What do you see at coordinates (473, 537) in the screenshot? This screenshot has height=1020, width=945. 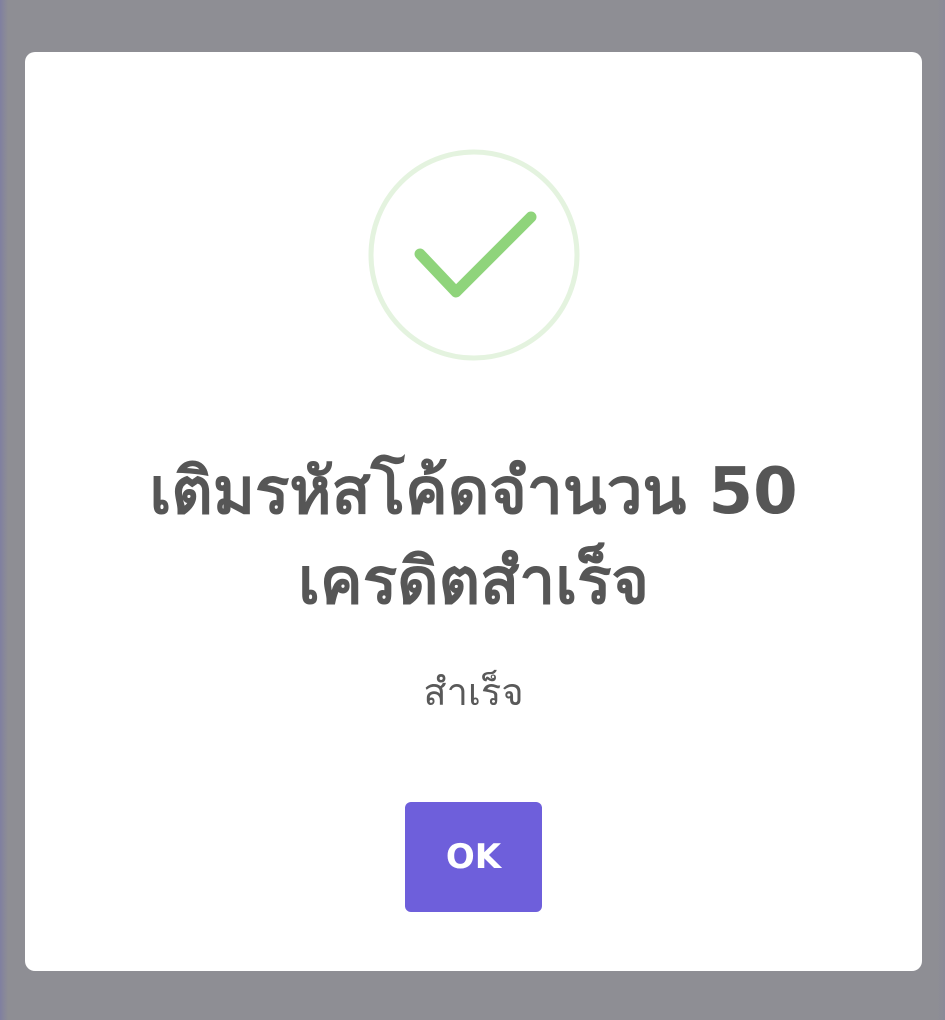 I see `dialog-title: เติมรหัสโค้ดจำนวน 50 เครดิตสำเร็จ` at bounding box center [473, 537].